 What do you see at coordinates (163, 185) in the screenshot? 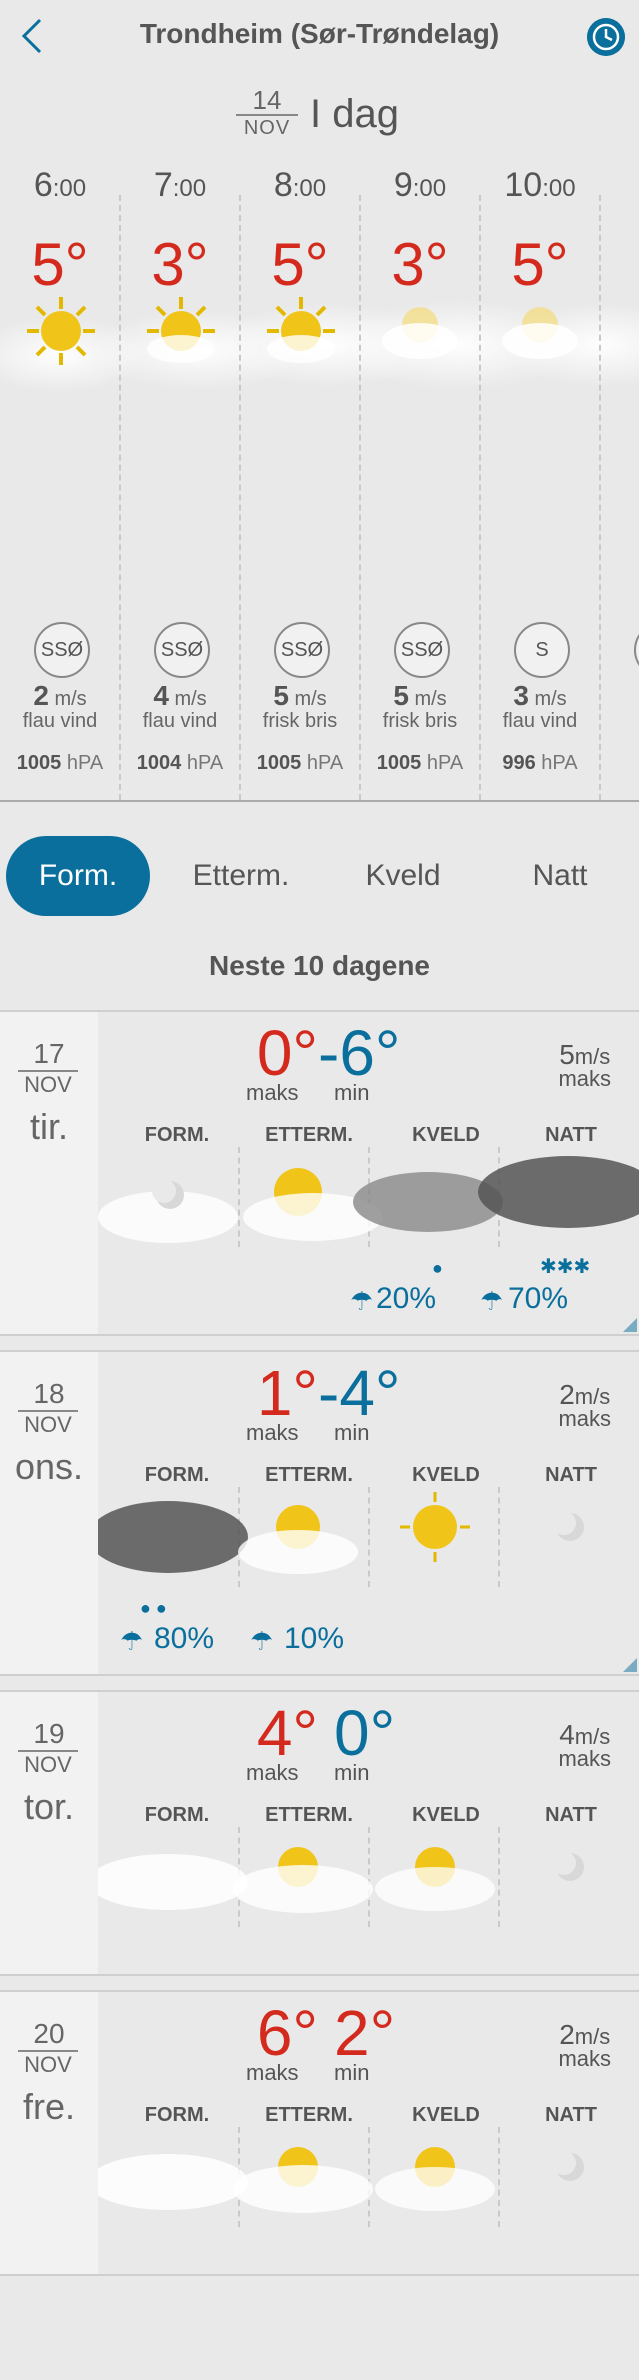
I see `hour-label: 7` at bounding box center [163, 185].